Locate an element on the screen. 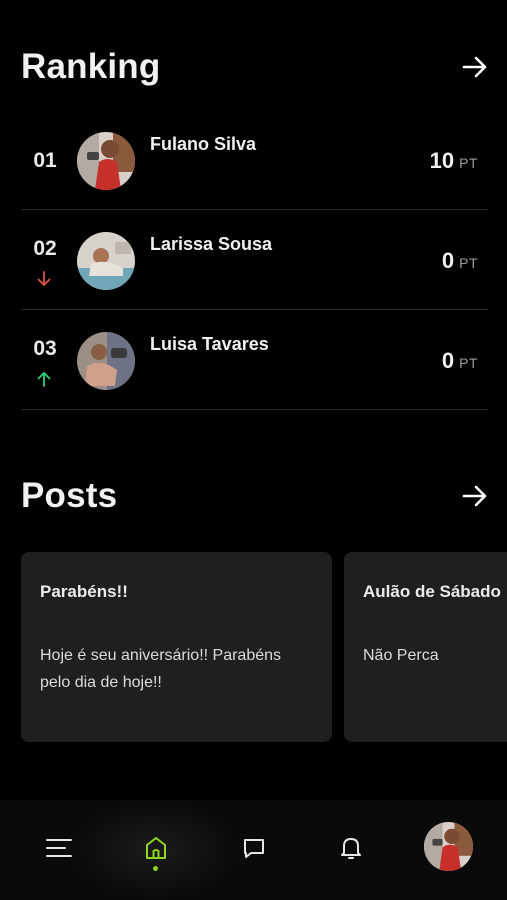 The height and width of the screenshot is (900, 507). ranking-title: Ranking is located at coordinates (91, 66).